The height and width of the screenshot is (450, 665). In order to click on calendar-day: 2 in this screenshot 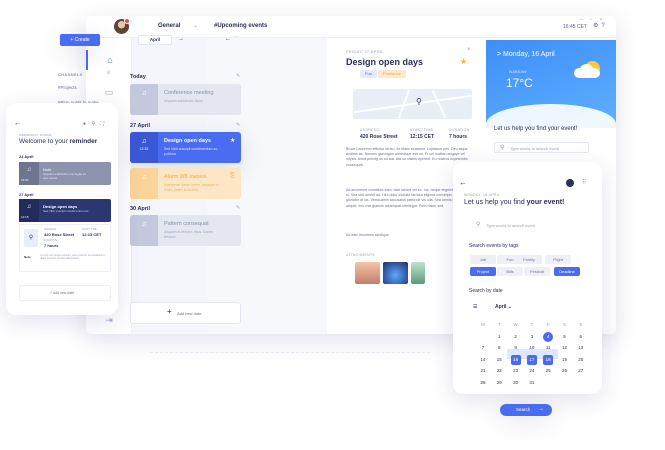, I will do `click(516, 337)`.